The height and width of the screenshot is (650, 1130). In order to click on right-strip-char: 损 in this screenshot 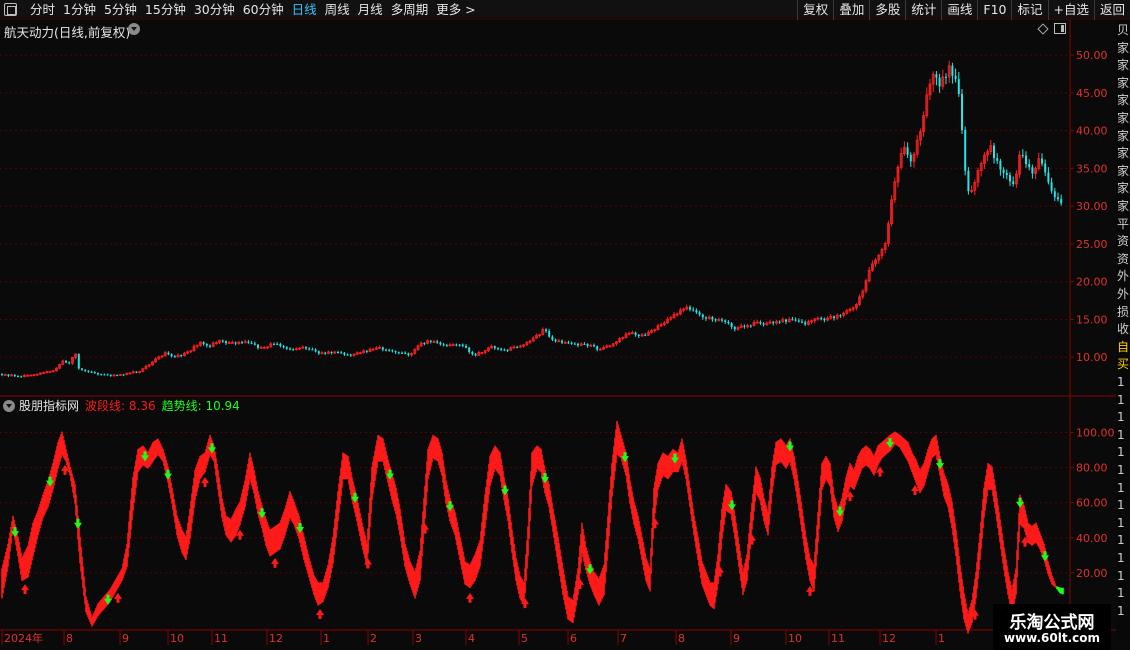, I will do `click(1123, 311)`.